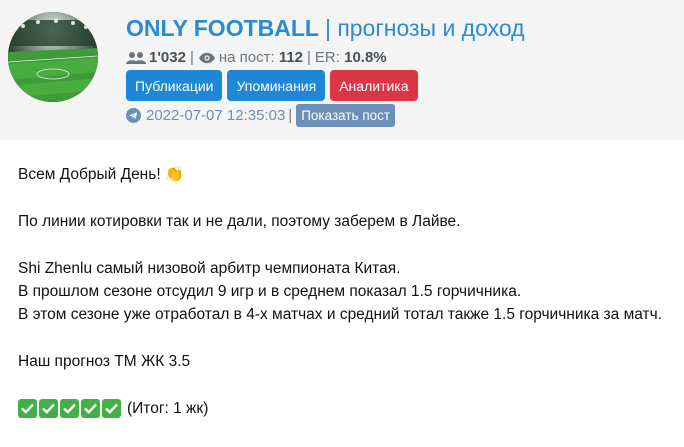 Image resolution: width=684 pixels, height=447 pixels. Describe the element at coordinates (133, 115) in the screenshot. I see `telegram-icon` at that location.